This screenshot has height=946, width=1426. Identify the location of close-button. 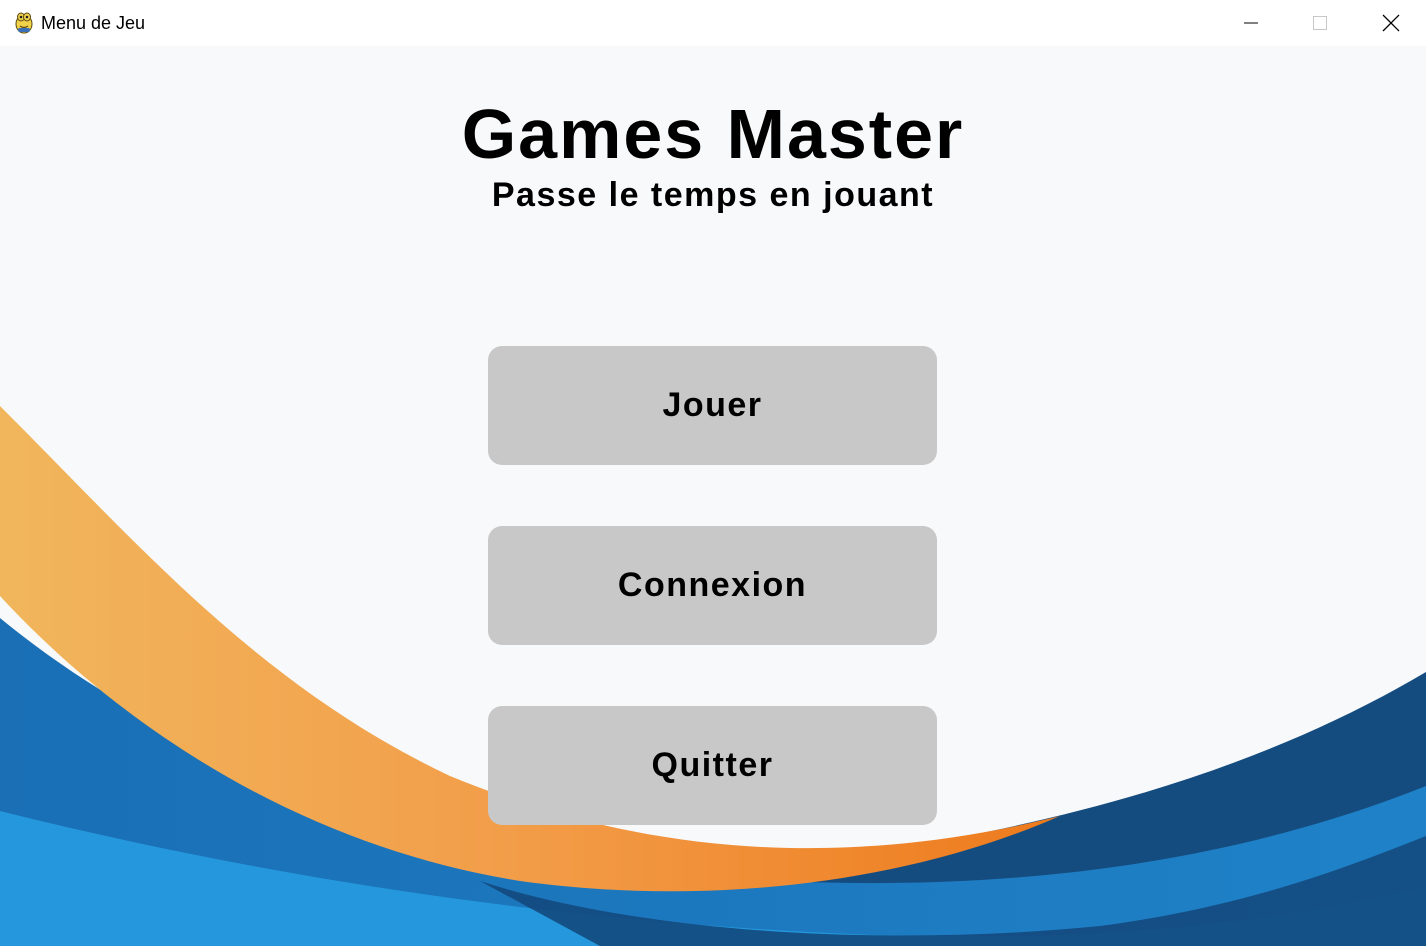
(1390, 23).